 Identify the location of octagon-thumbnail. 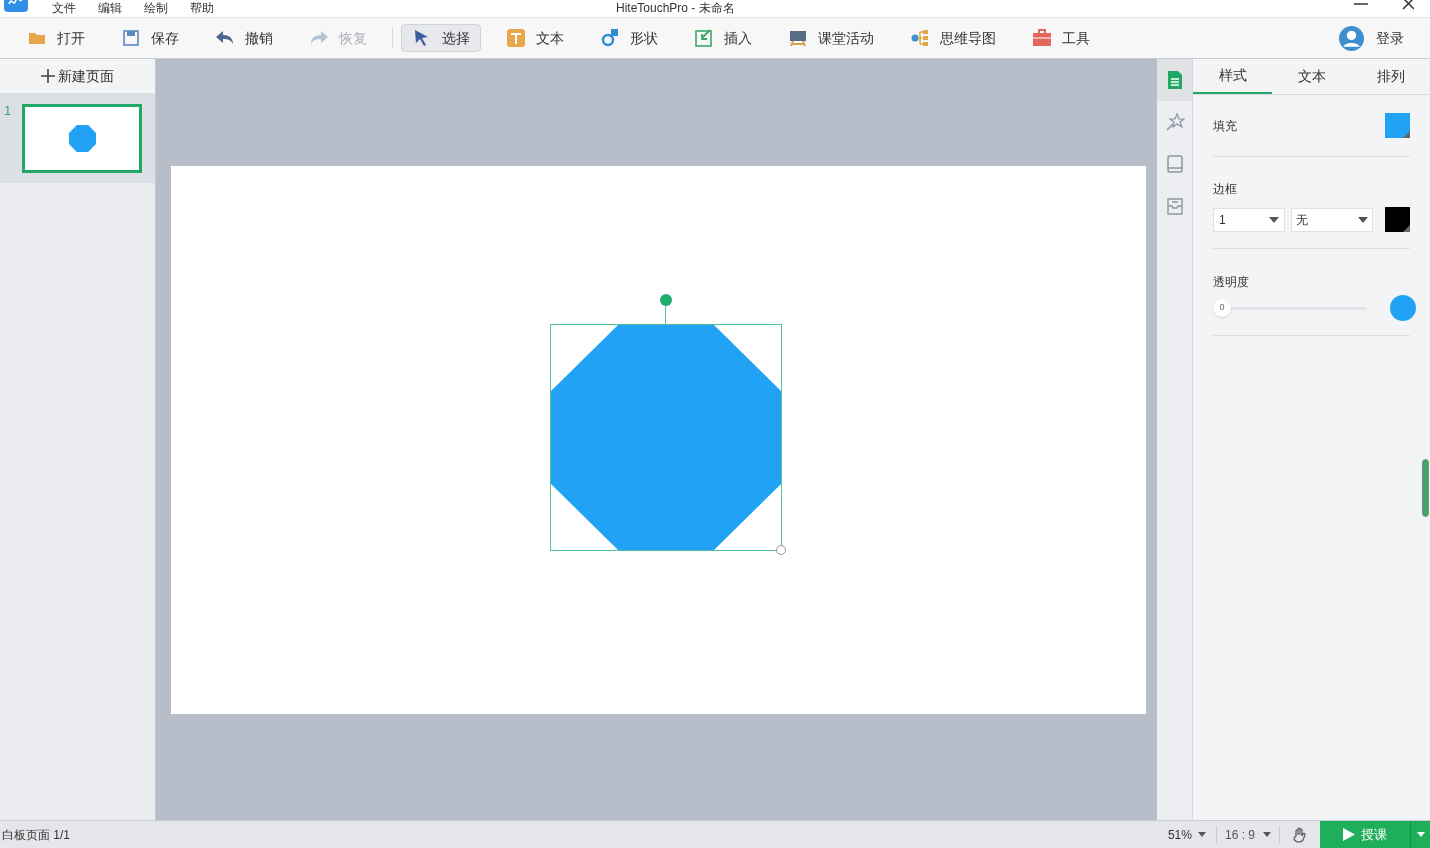
(82, 138).